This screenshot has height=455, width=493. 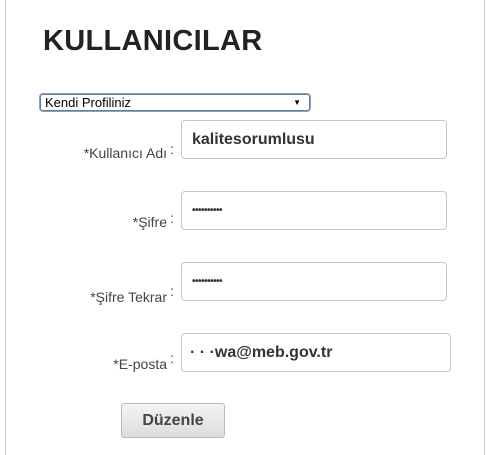 What do you see at coordinates (153, 41) in the screenshot?
I see `page-title: KULLANICILAR` at bounding box center [153, 41].